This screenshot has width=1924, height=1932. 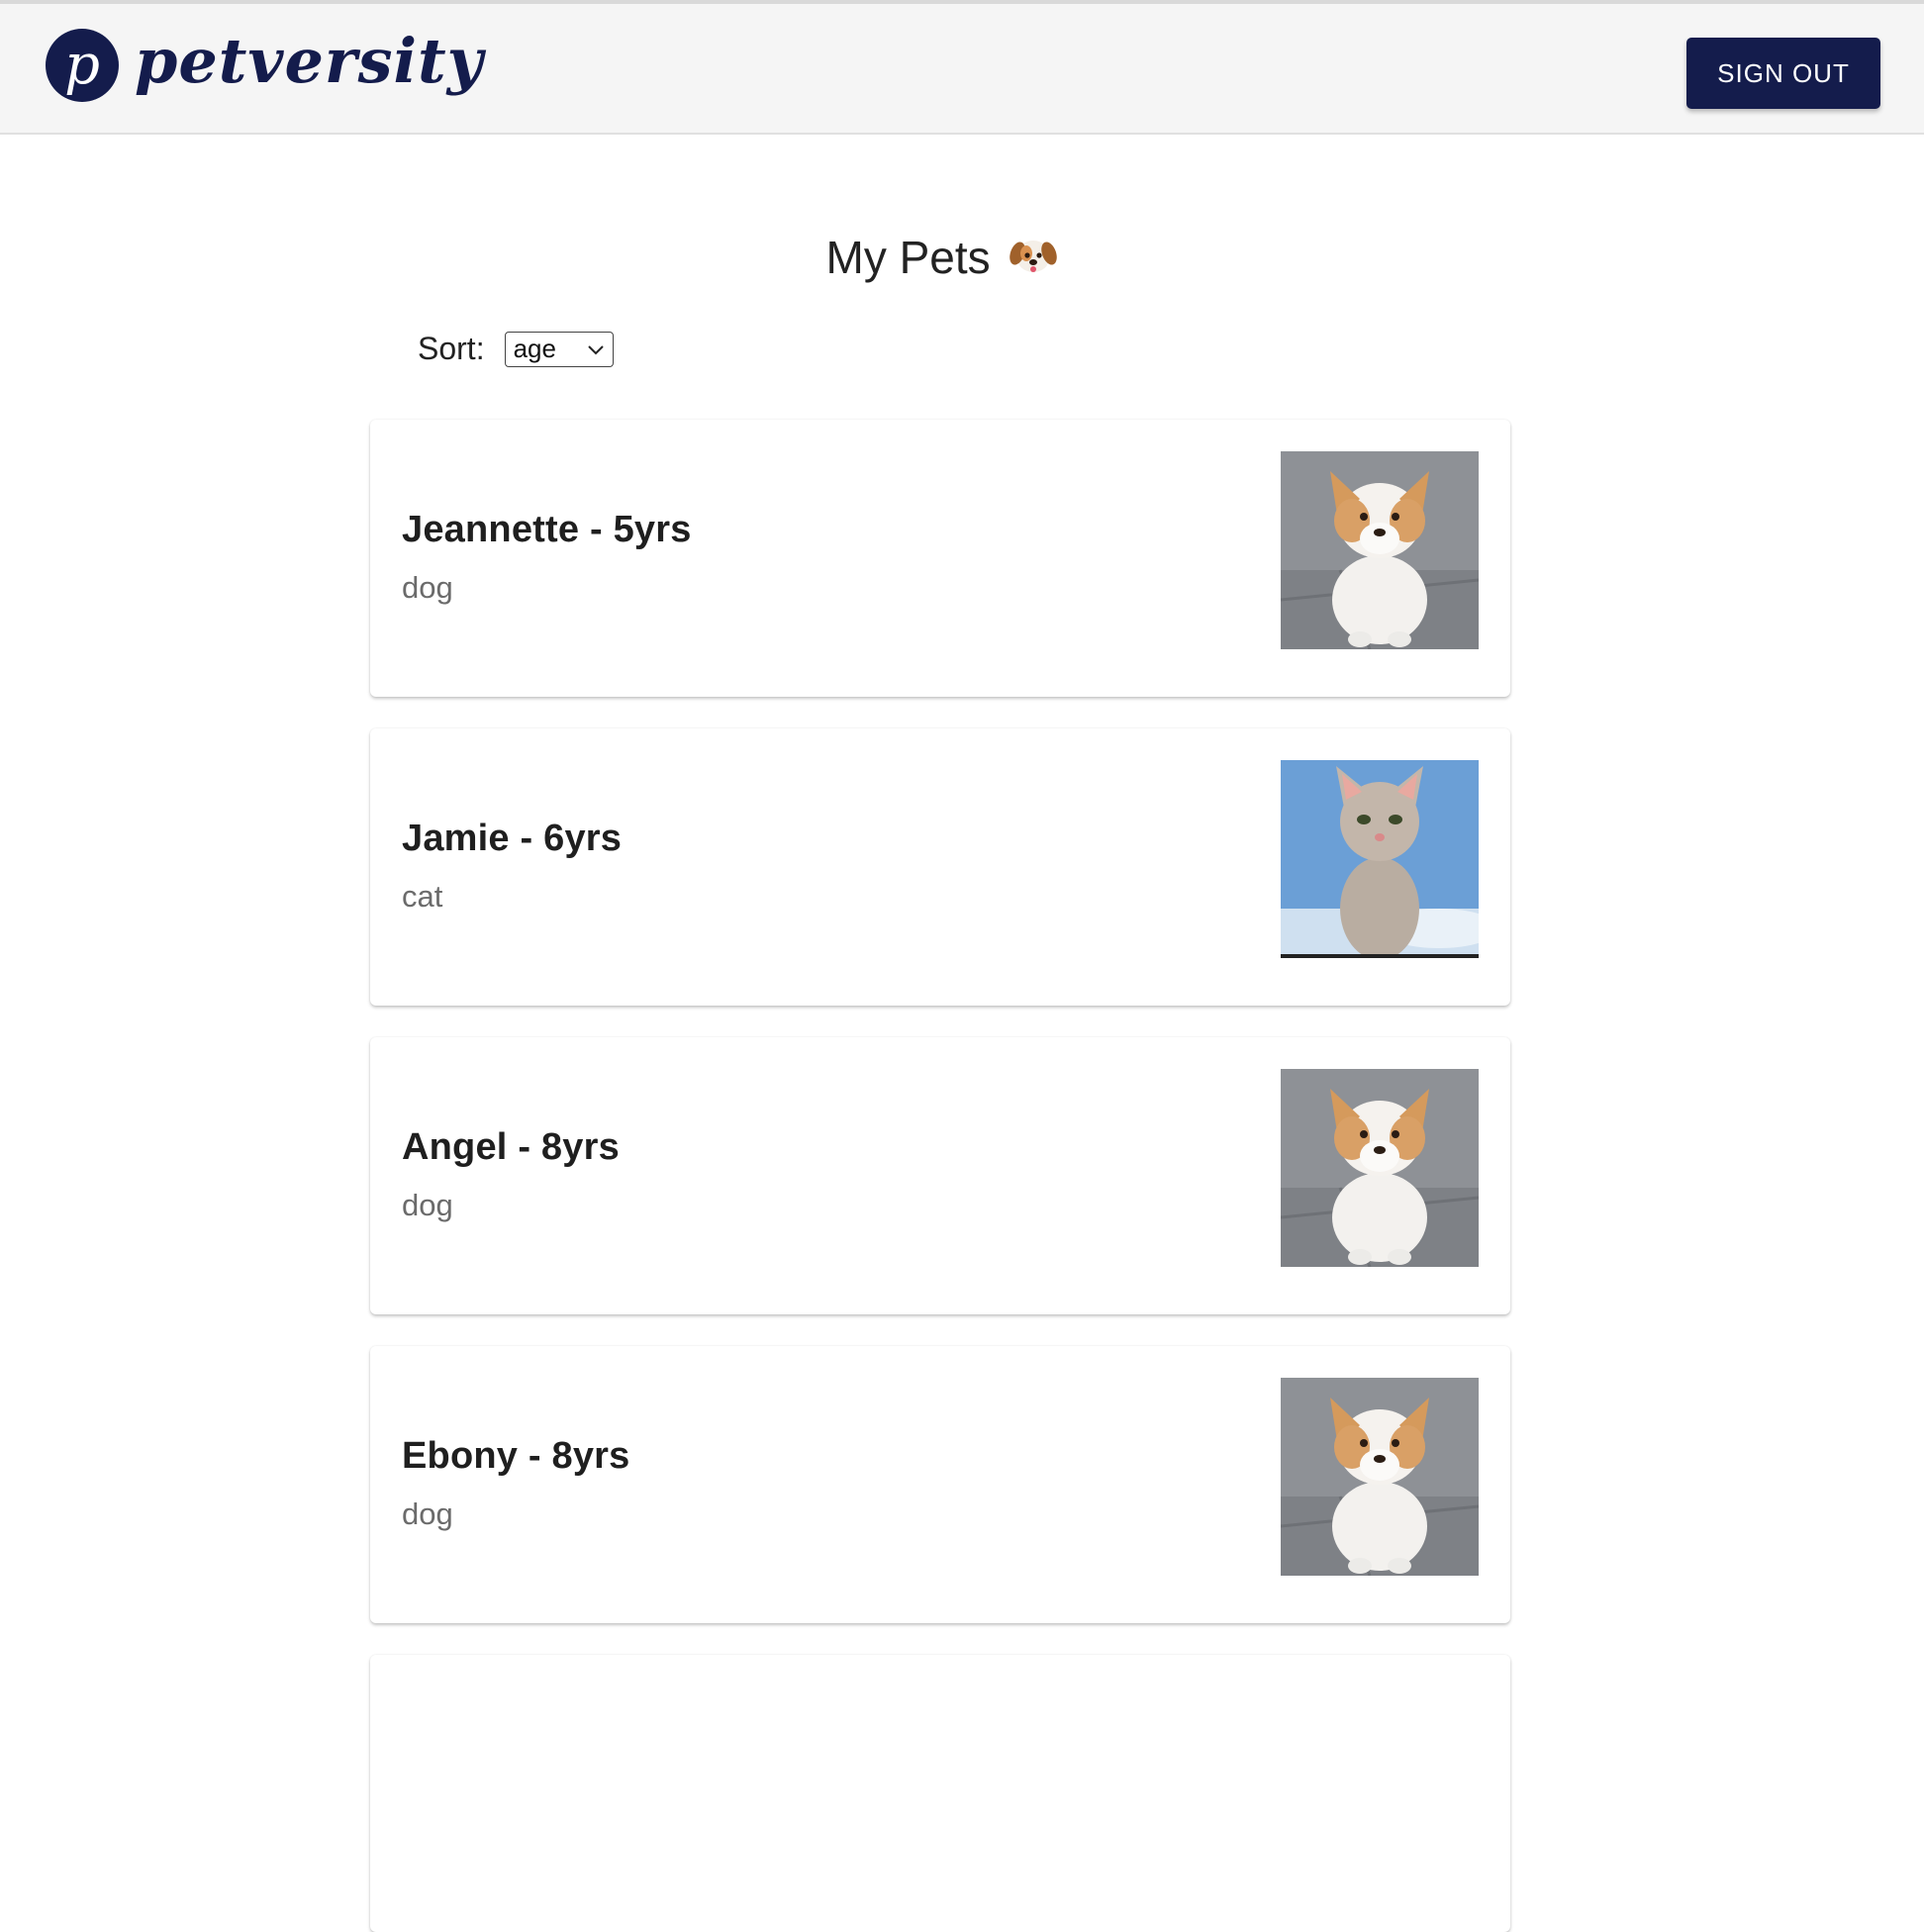 I want to click on pet-name: Angel - 8yrs, so click(x=511, y=1147).